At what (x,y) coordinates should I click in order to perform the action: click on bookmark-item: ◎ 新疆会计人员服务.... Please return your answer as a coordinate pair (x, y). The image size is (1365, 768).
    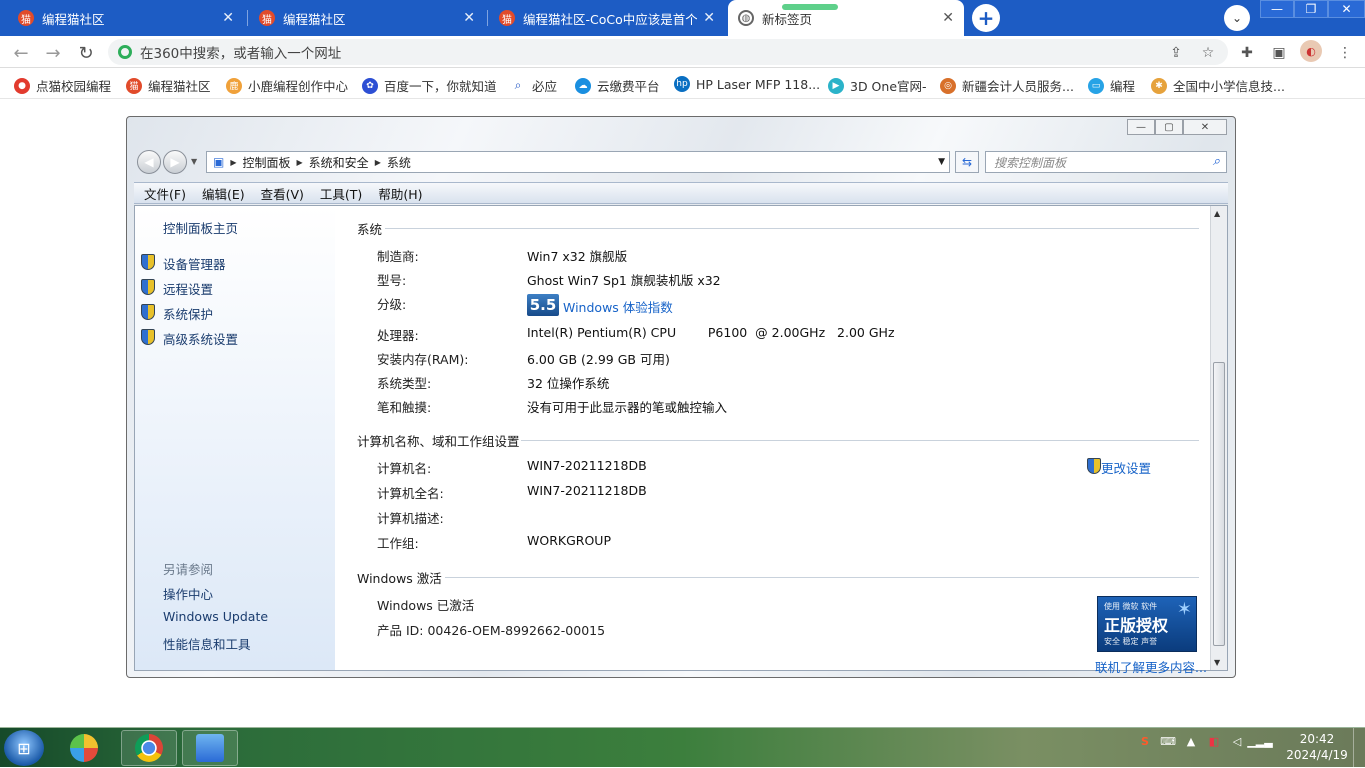
    Looking at the image, I should click on (1007, 85).